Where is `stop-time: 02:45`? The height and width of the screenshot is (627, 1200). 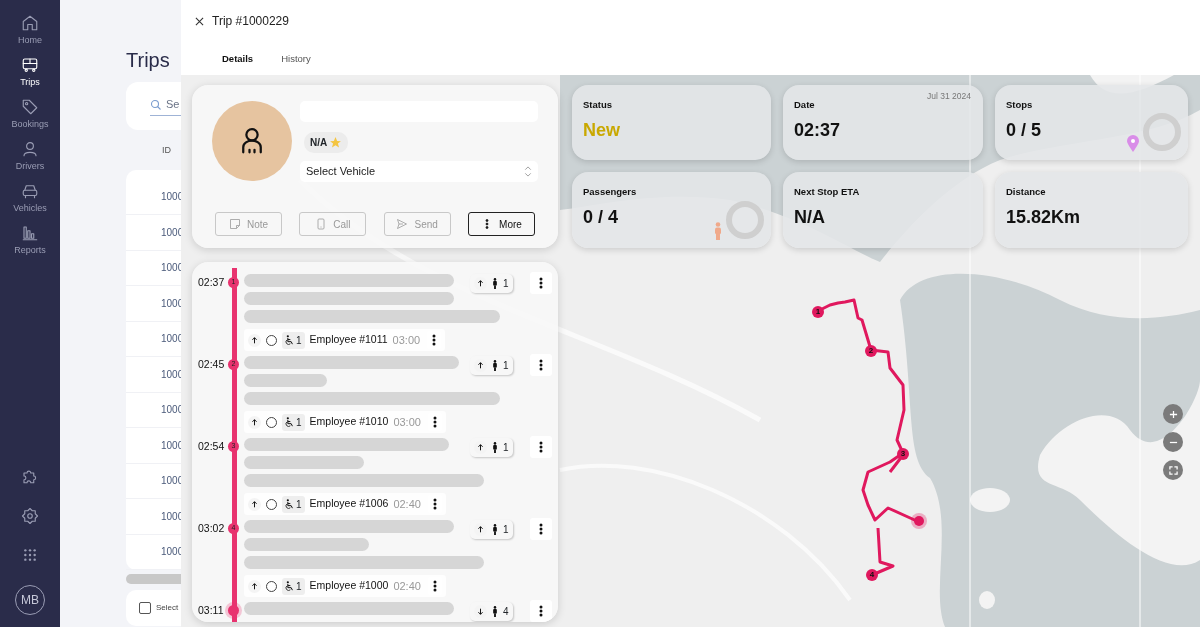
stop-time: 02:45 is located at coordinates (212, 364).